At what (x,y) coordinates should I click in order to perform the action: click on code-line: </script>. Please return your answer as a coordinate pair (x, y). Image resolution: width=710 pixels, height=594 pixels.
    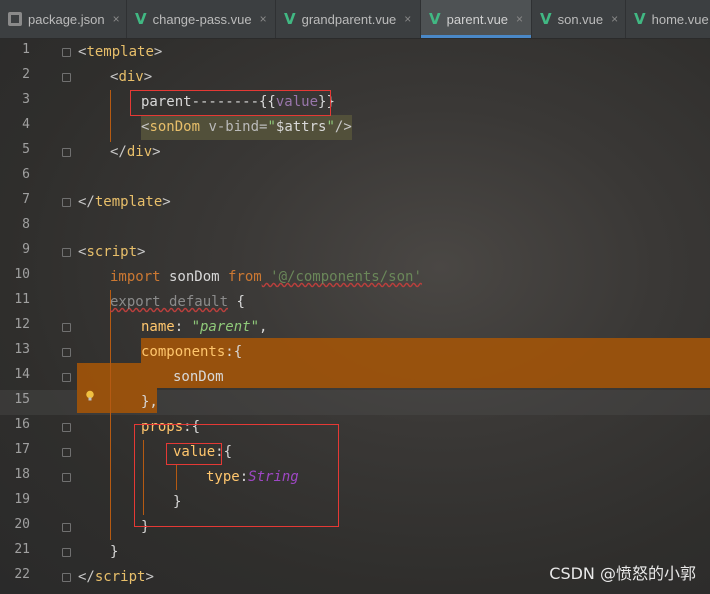
    Looking at the image, I should click on (116, 577).